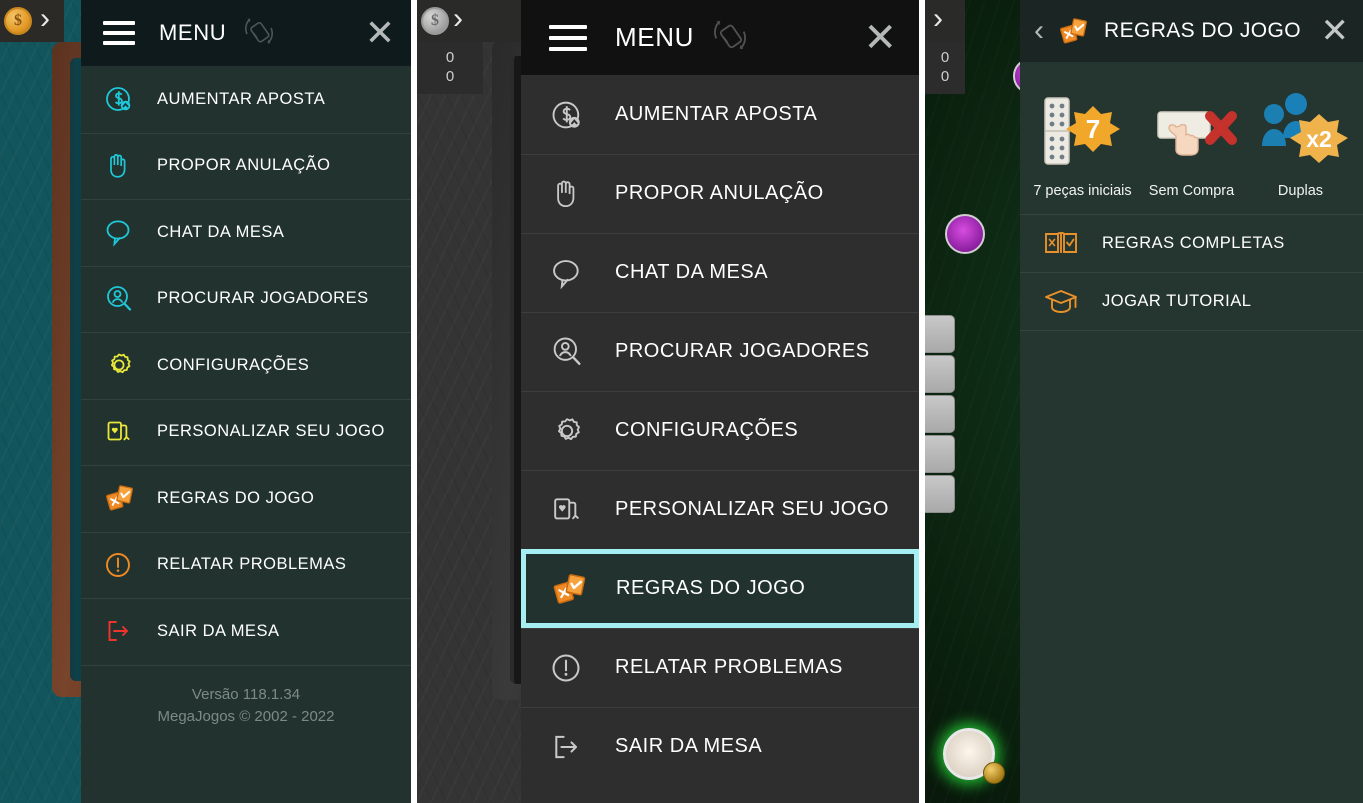 Image resolution: width=1363 pixels, height=803 pixels. Describe the element at coordinates (1301, 133) in the screenshot. I see `two-players-icon: x2` at that location.